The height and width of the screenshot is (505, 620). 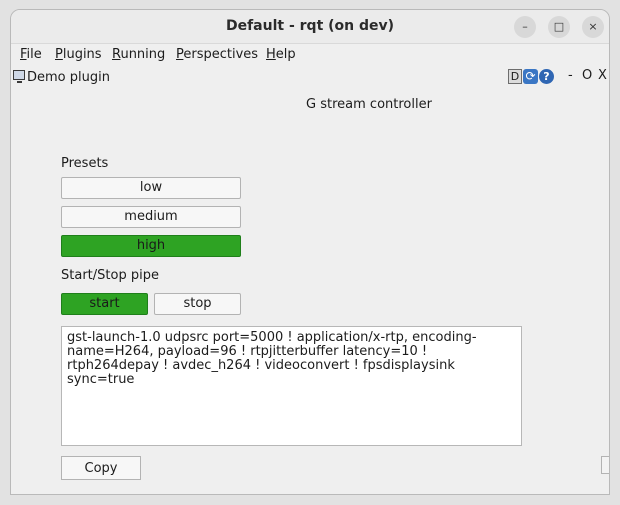 What do you see at coordinates (310, 79) in the screenshot?
I see `plugin-title-bar: Demo plugin D ⟳ ? - O X` at bounding box center [310, 79].